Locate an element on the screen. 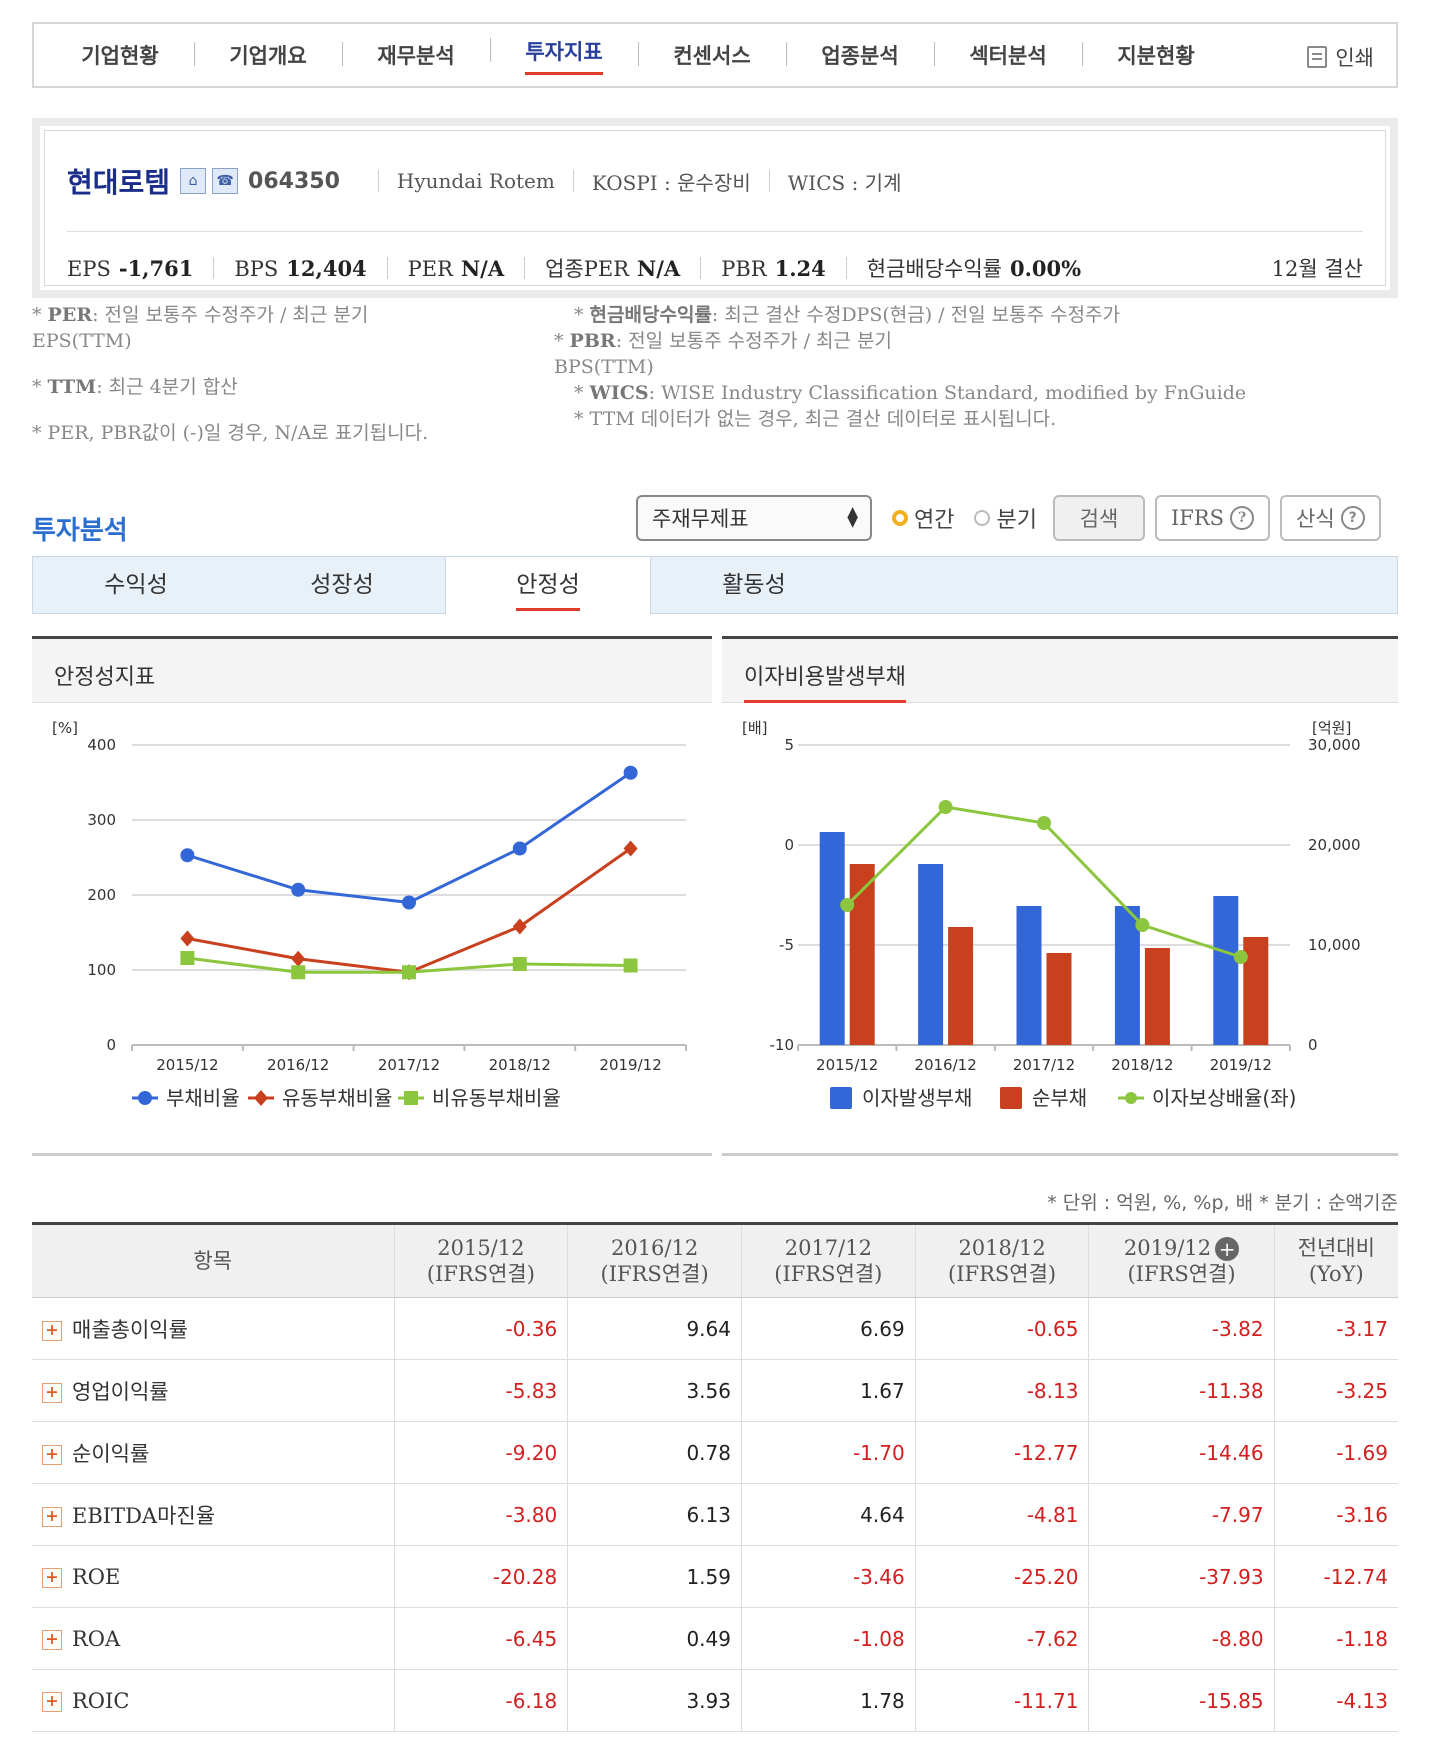  quarter-radio-label: 분기 is located at coordinates (1016, 520).